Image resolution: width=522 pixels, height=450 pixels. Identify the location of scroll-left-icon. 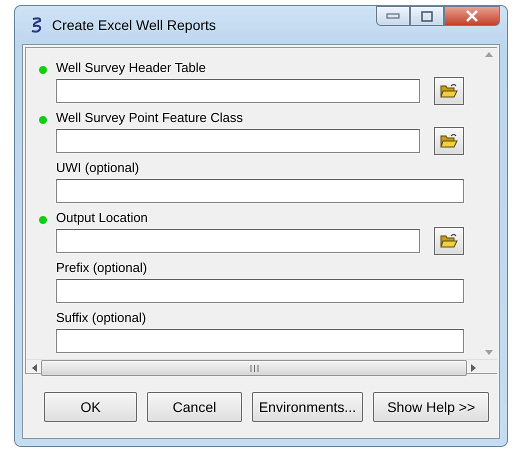
(34, 368).